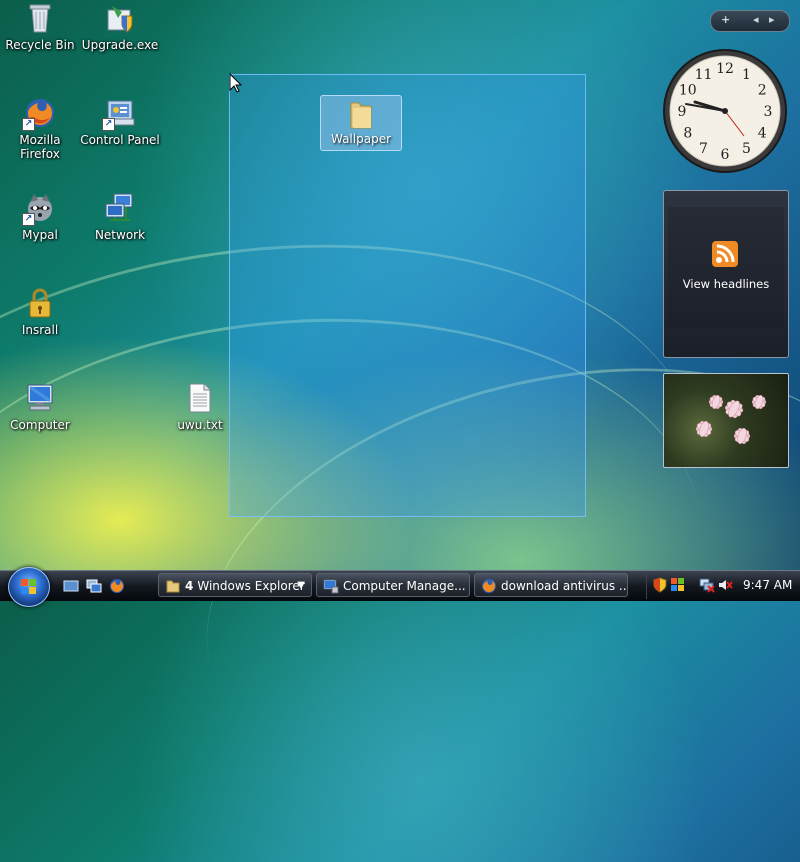 This screenshot has height=862, width=800. Describe the element at coordinates (762, 91) in the screenshot. I see `clock-number: 2` at that location.